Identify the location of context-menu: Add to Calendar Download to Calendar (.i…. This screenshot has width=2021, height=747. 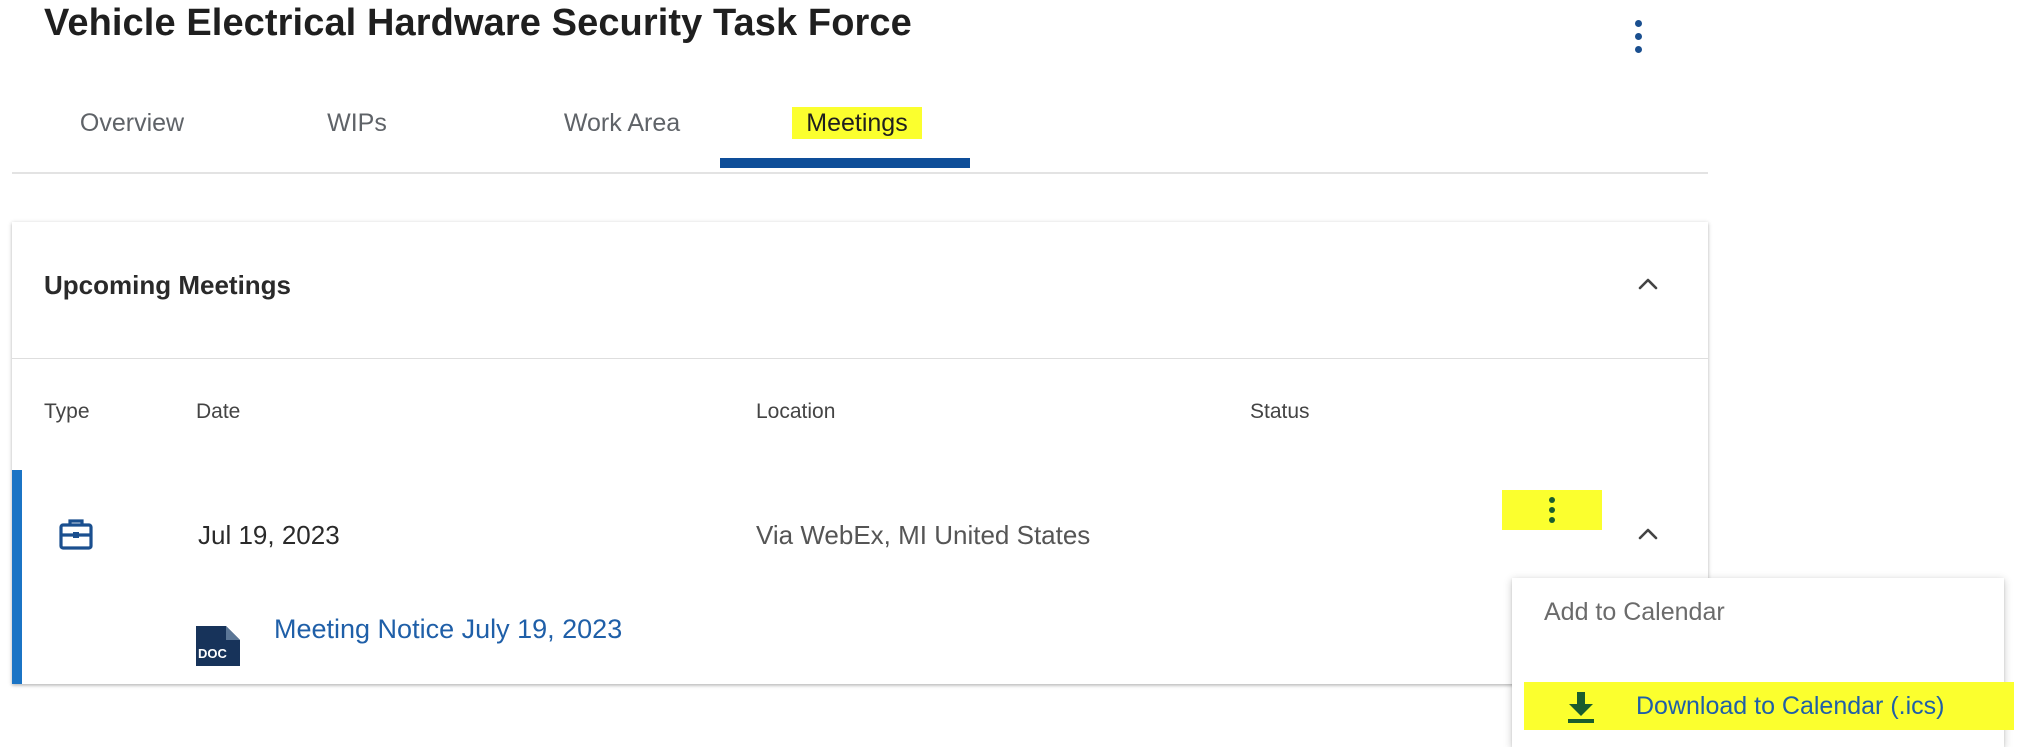
(1763, 662).